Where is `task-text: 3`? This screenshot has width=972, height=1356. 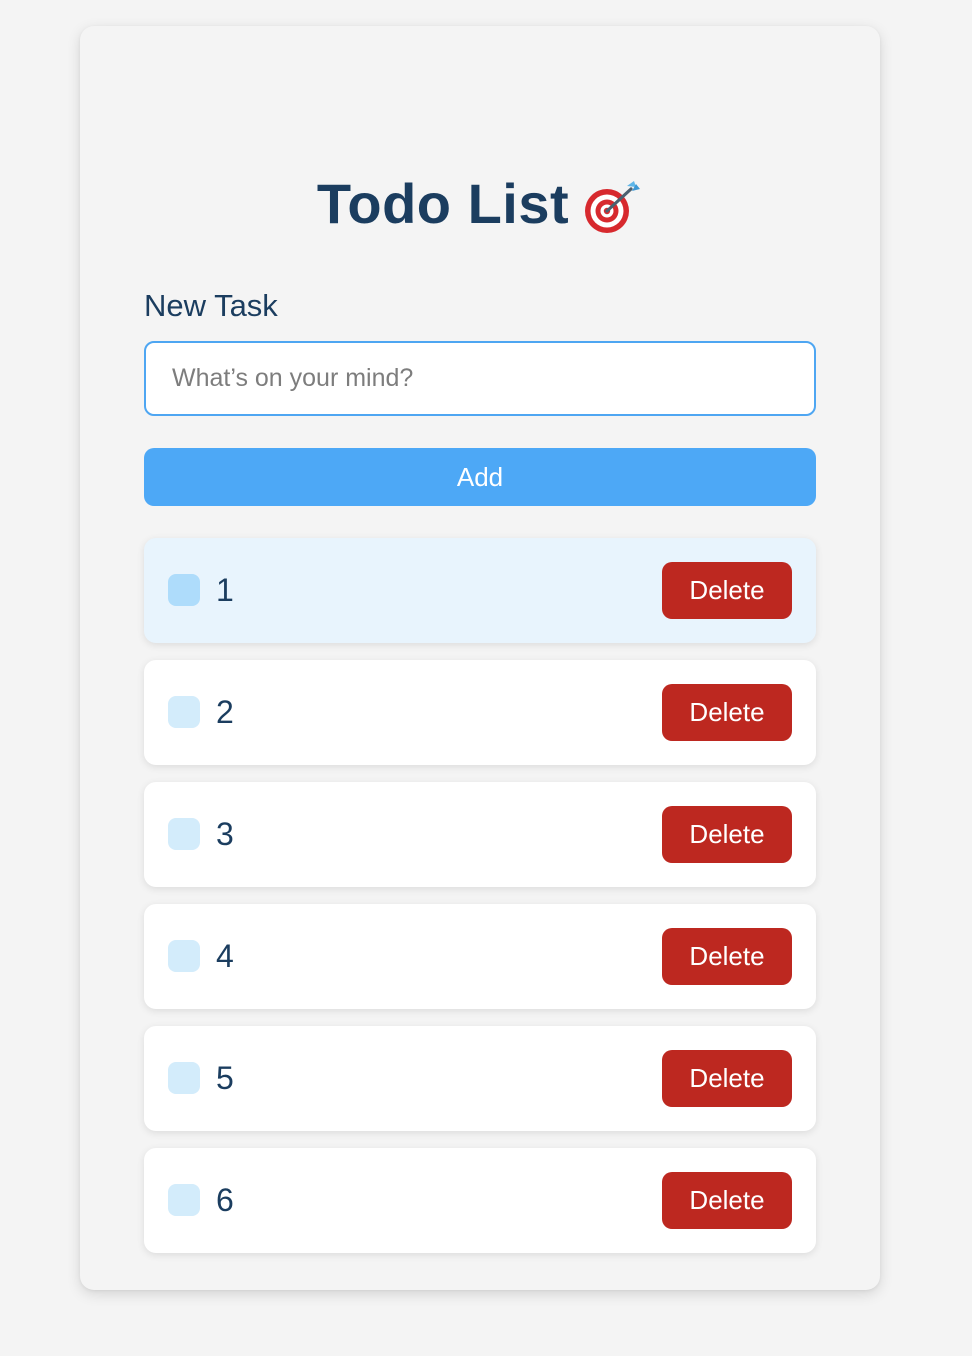
task-text: 3 is located at coordinates (225, 834).